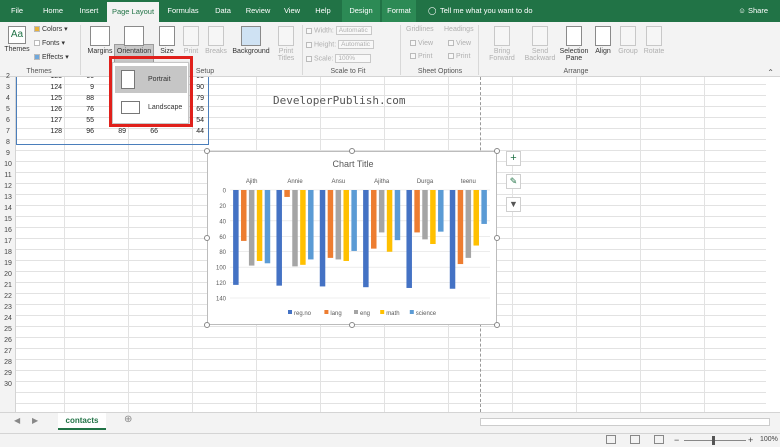  Describe the element at coordinates (133, 12) in the screenshot. I see `tab-page-layout: Page Layout` at that location.